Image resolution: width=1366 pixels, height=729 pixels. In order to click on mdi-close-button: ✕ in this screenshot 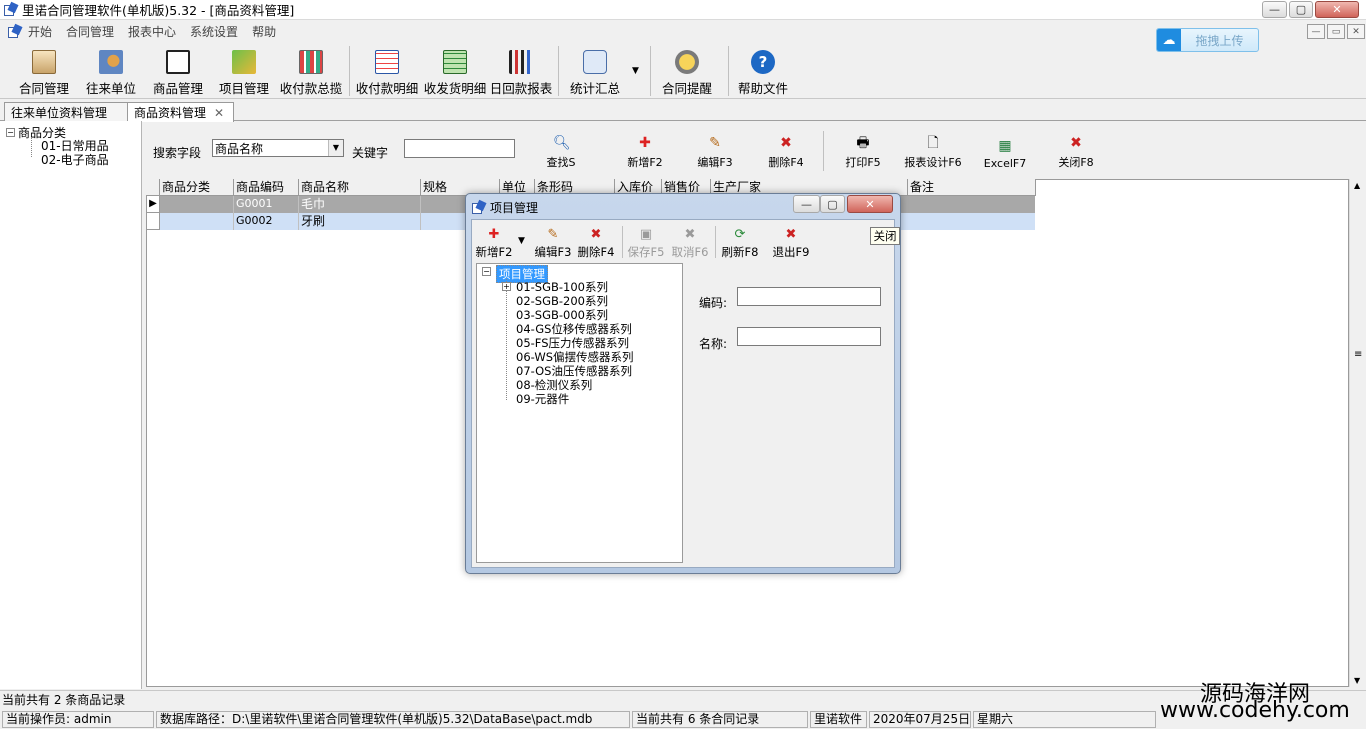, I will do `click(1356, 31)`.